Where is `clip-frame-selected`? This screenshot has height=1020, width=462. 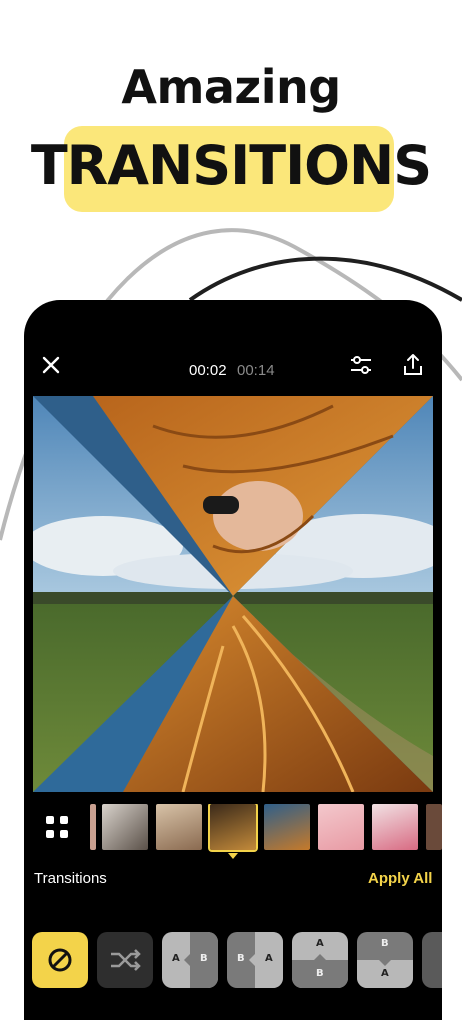
clip-frame-selected is located at coordinates (233, 828).